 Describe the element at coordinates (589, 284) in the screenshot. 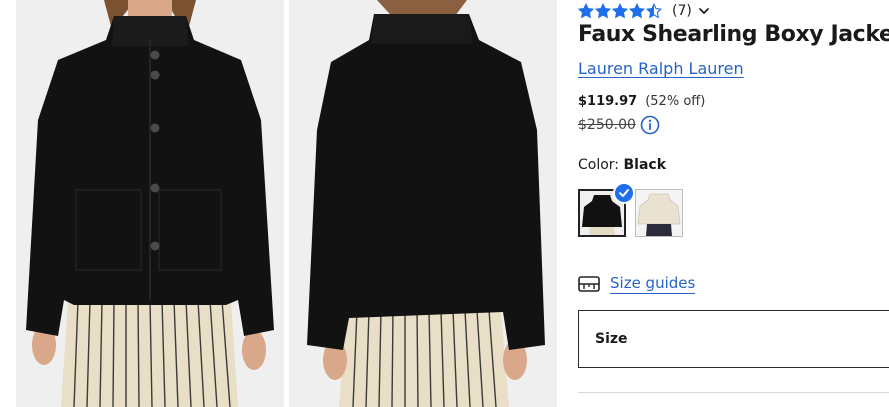

I see `ruler-icon` at that location.